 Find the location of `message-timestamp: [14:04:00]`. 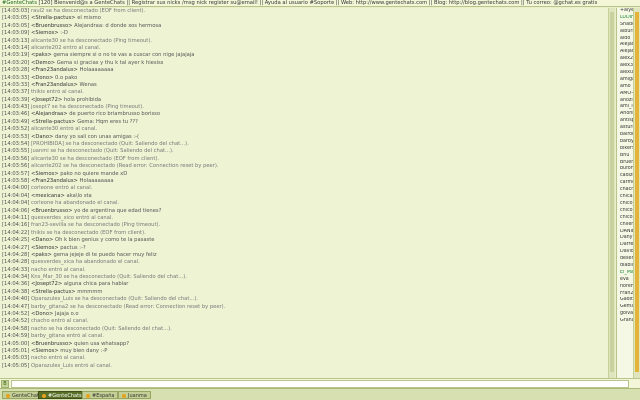

message-timestamp: [14:04:00] is located at coordinates (16, 188).